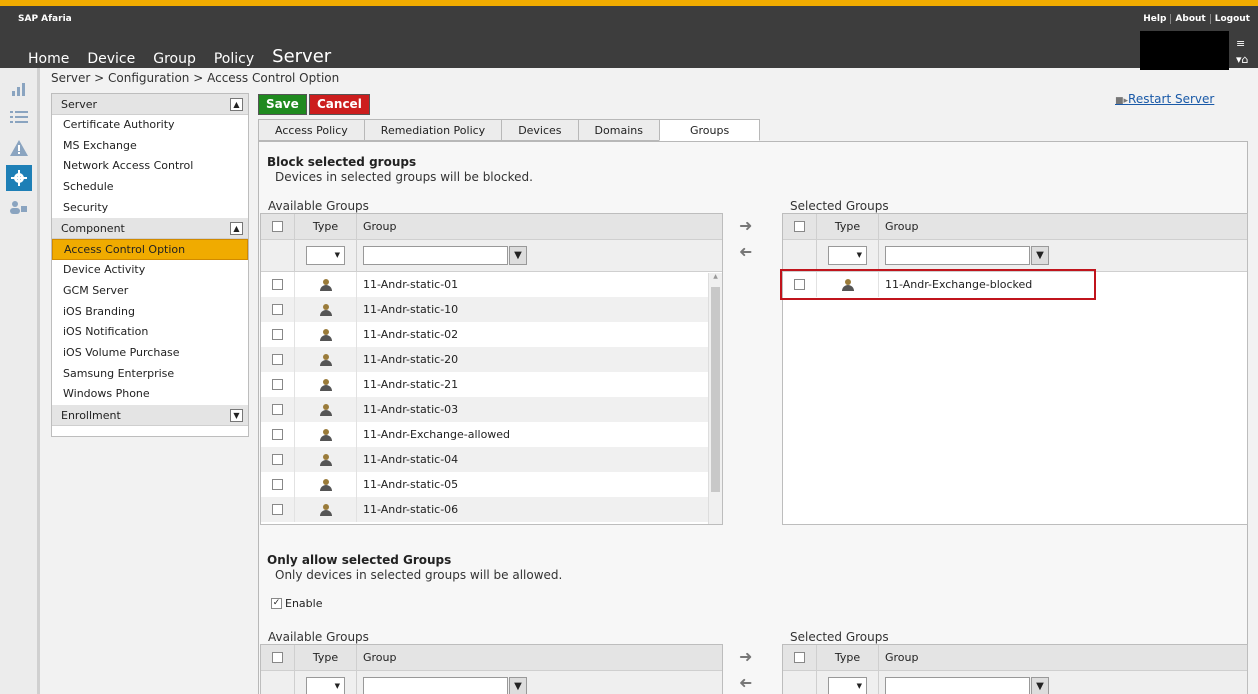 The height and width of the screenshot is (694, 1258). Describe the element at coordinates (19, 207) in the screenshot. I see `user-lock-icon` at that location.